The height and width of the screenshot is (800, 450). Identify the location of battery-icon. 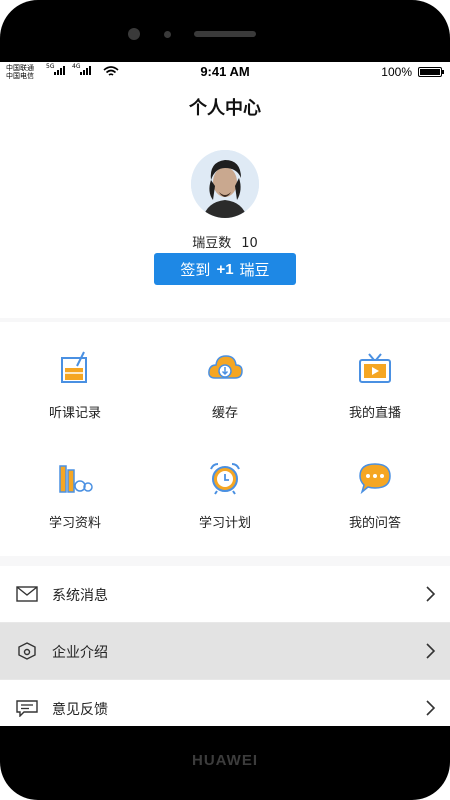
(431, 72).